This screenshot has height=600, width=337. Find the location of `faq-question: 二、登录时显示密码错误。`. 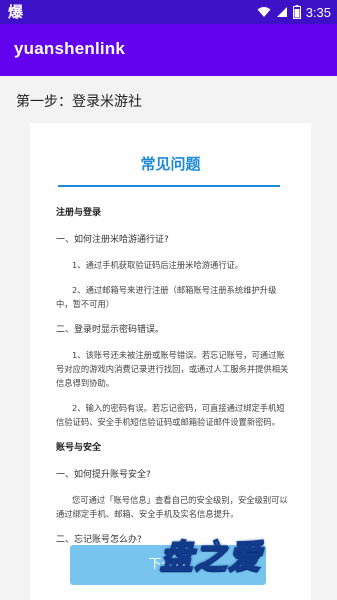

faq-question: 二、登录时显示密码错误。 is located at coordinates (110, 330).